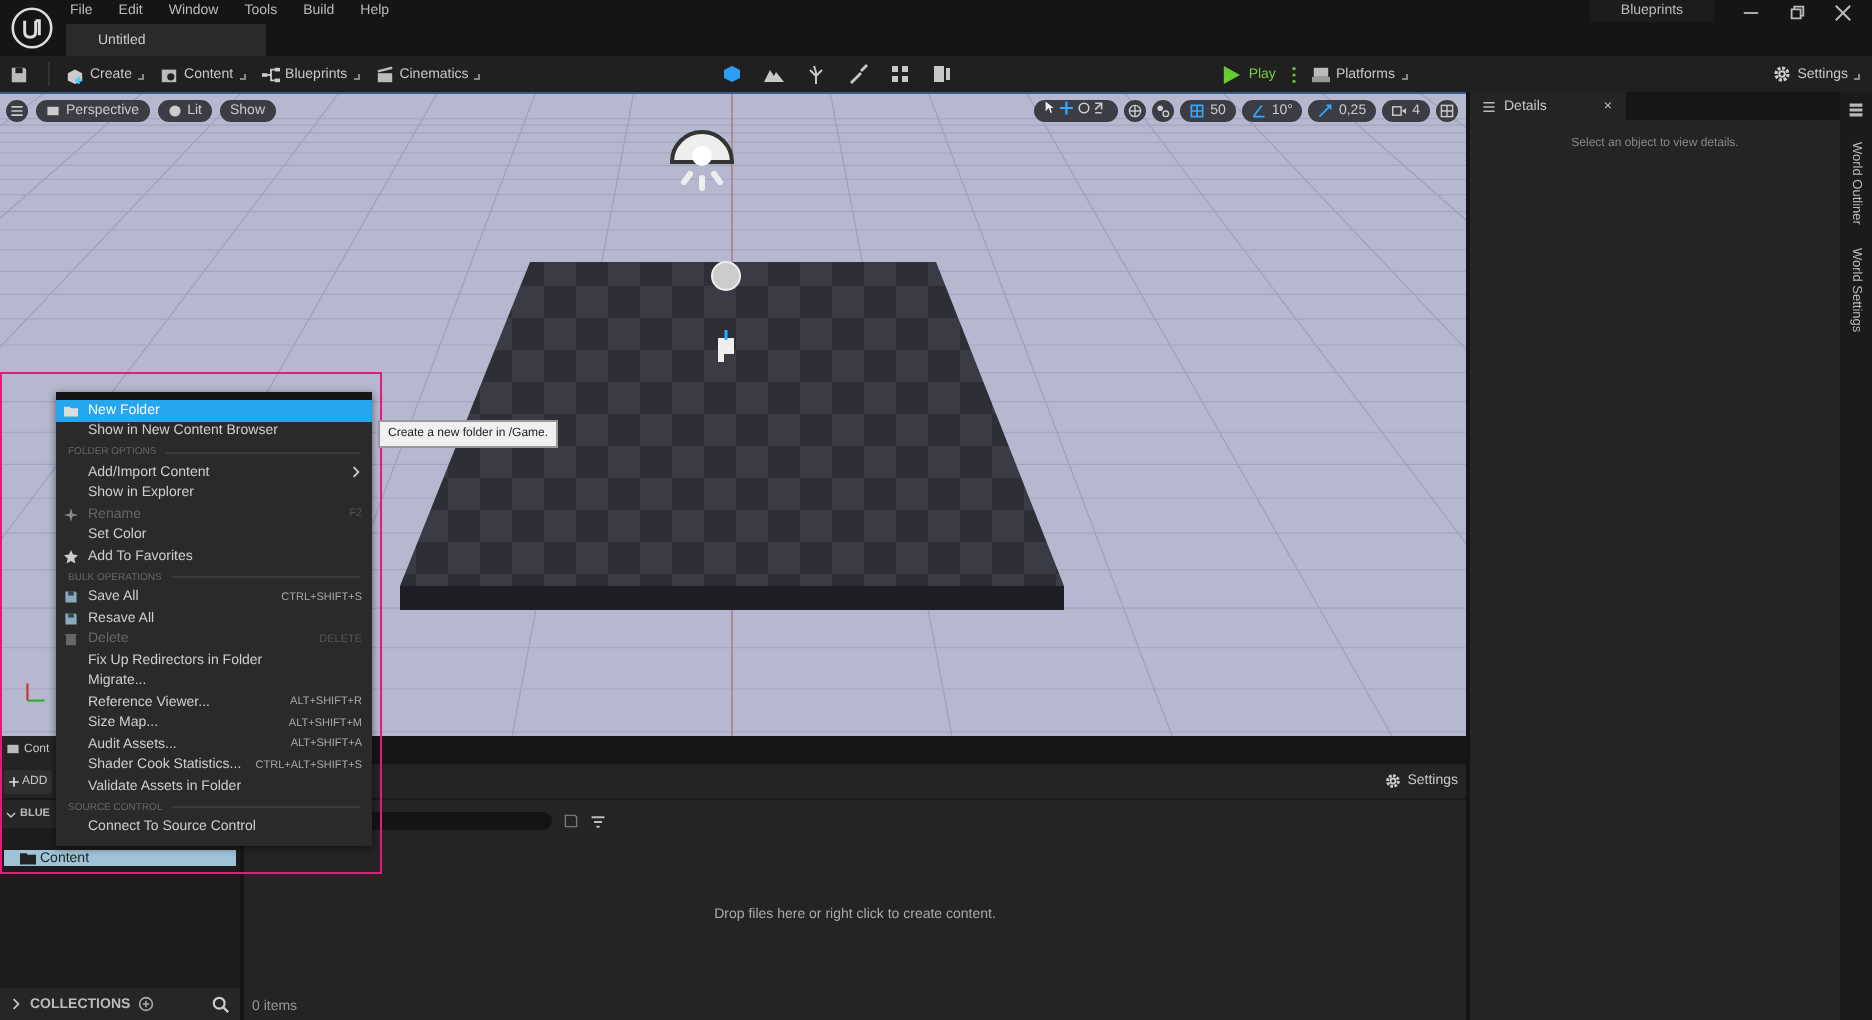 This screenshot has height=1020, width=1872. Describe the element at coordinates (53, 111) in the screenshot. I see `camera-icon` at that location.